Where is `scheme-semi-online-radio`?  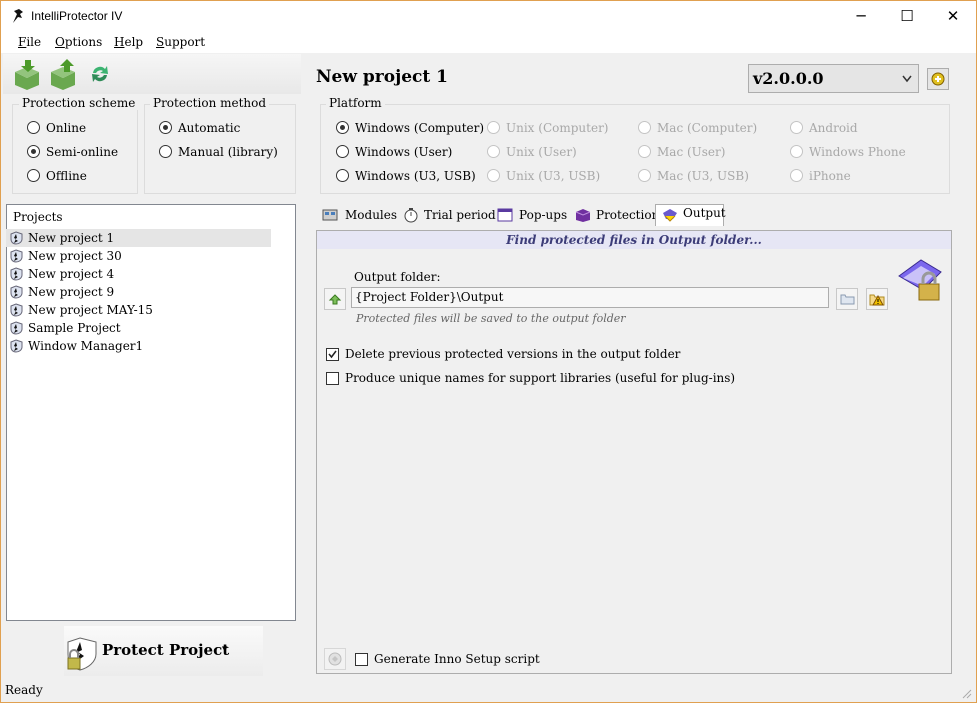 scheme-semi-online-radio is located at coordinates (33, 151).